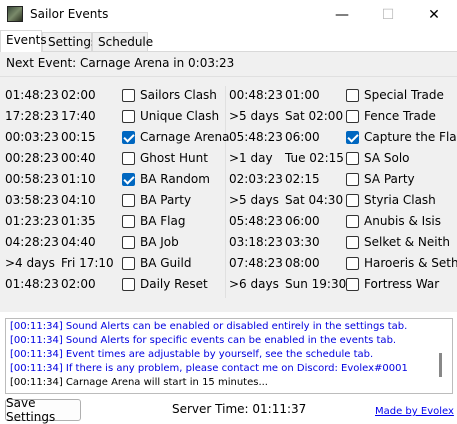 This screenshot has height=424, width=457. Describe the element at coordinates (115, 161) in the screenshot. I see `event-row: 00:28:23 00:40 Ghost Hunt` at that location.